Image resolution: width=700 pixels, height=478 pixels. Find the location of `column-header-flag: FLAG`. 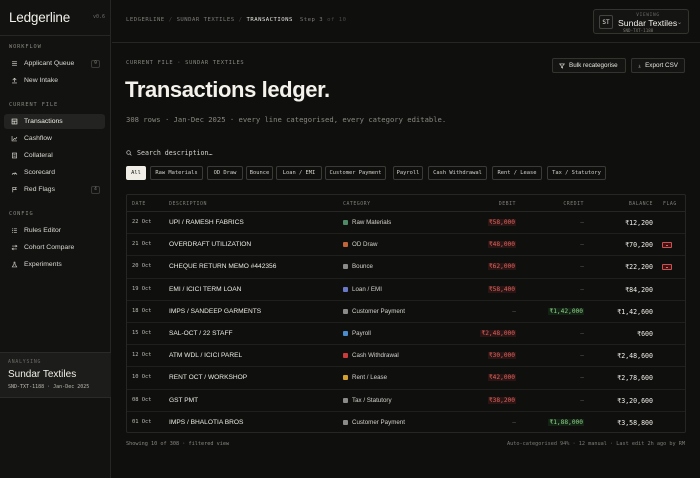

column-header-flag: FLAG is located at coordinates (670, 204).